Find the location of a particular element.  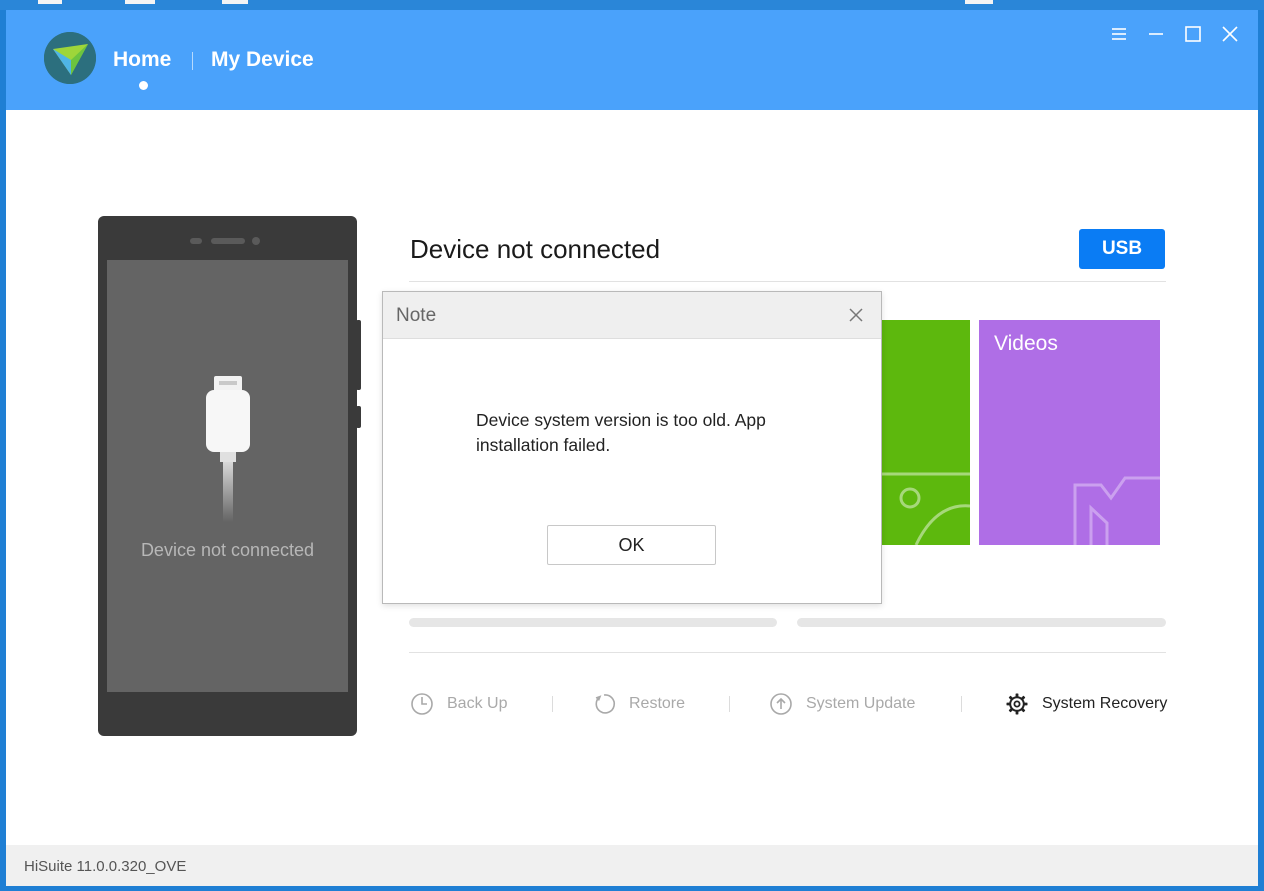

tab-home: Home is located at coordinates (142, 60).